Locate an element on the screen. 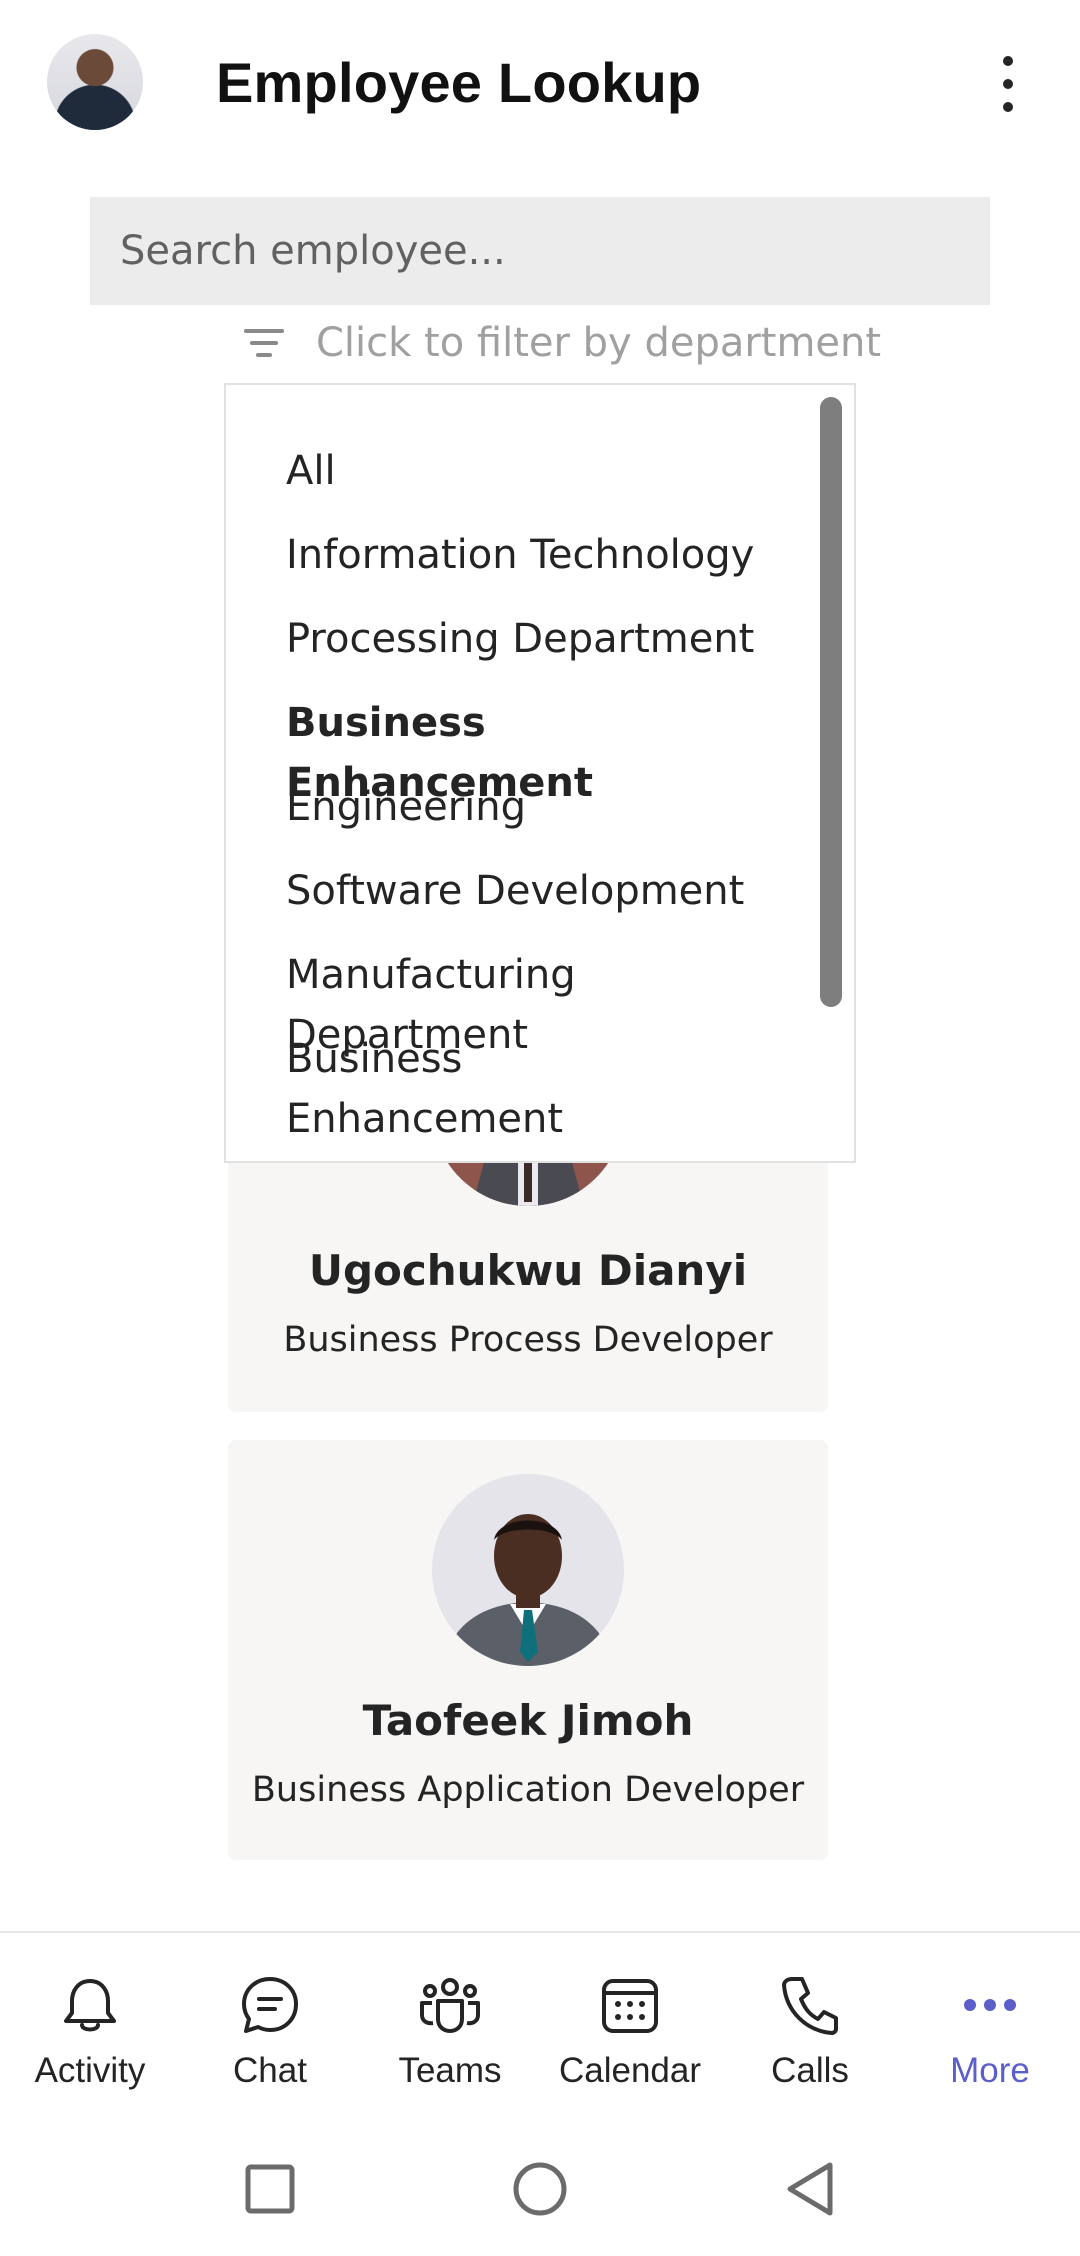 Image resolution: width=1080 pixels, height=2256 pixels. page-title: Employee Lookup is located at coordinates (459, 82).